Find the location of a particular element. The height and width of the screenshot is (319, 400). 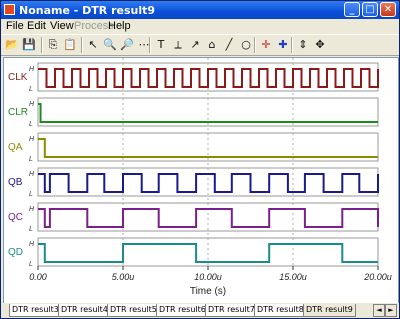

menu-edit: Edit is located at coordinates (36, 26).